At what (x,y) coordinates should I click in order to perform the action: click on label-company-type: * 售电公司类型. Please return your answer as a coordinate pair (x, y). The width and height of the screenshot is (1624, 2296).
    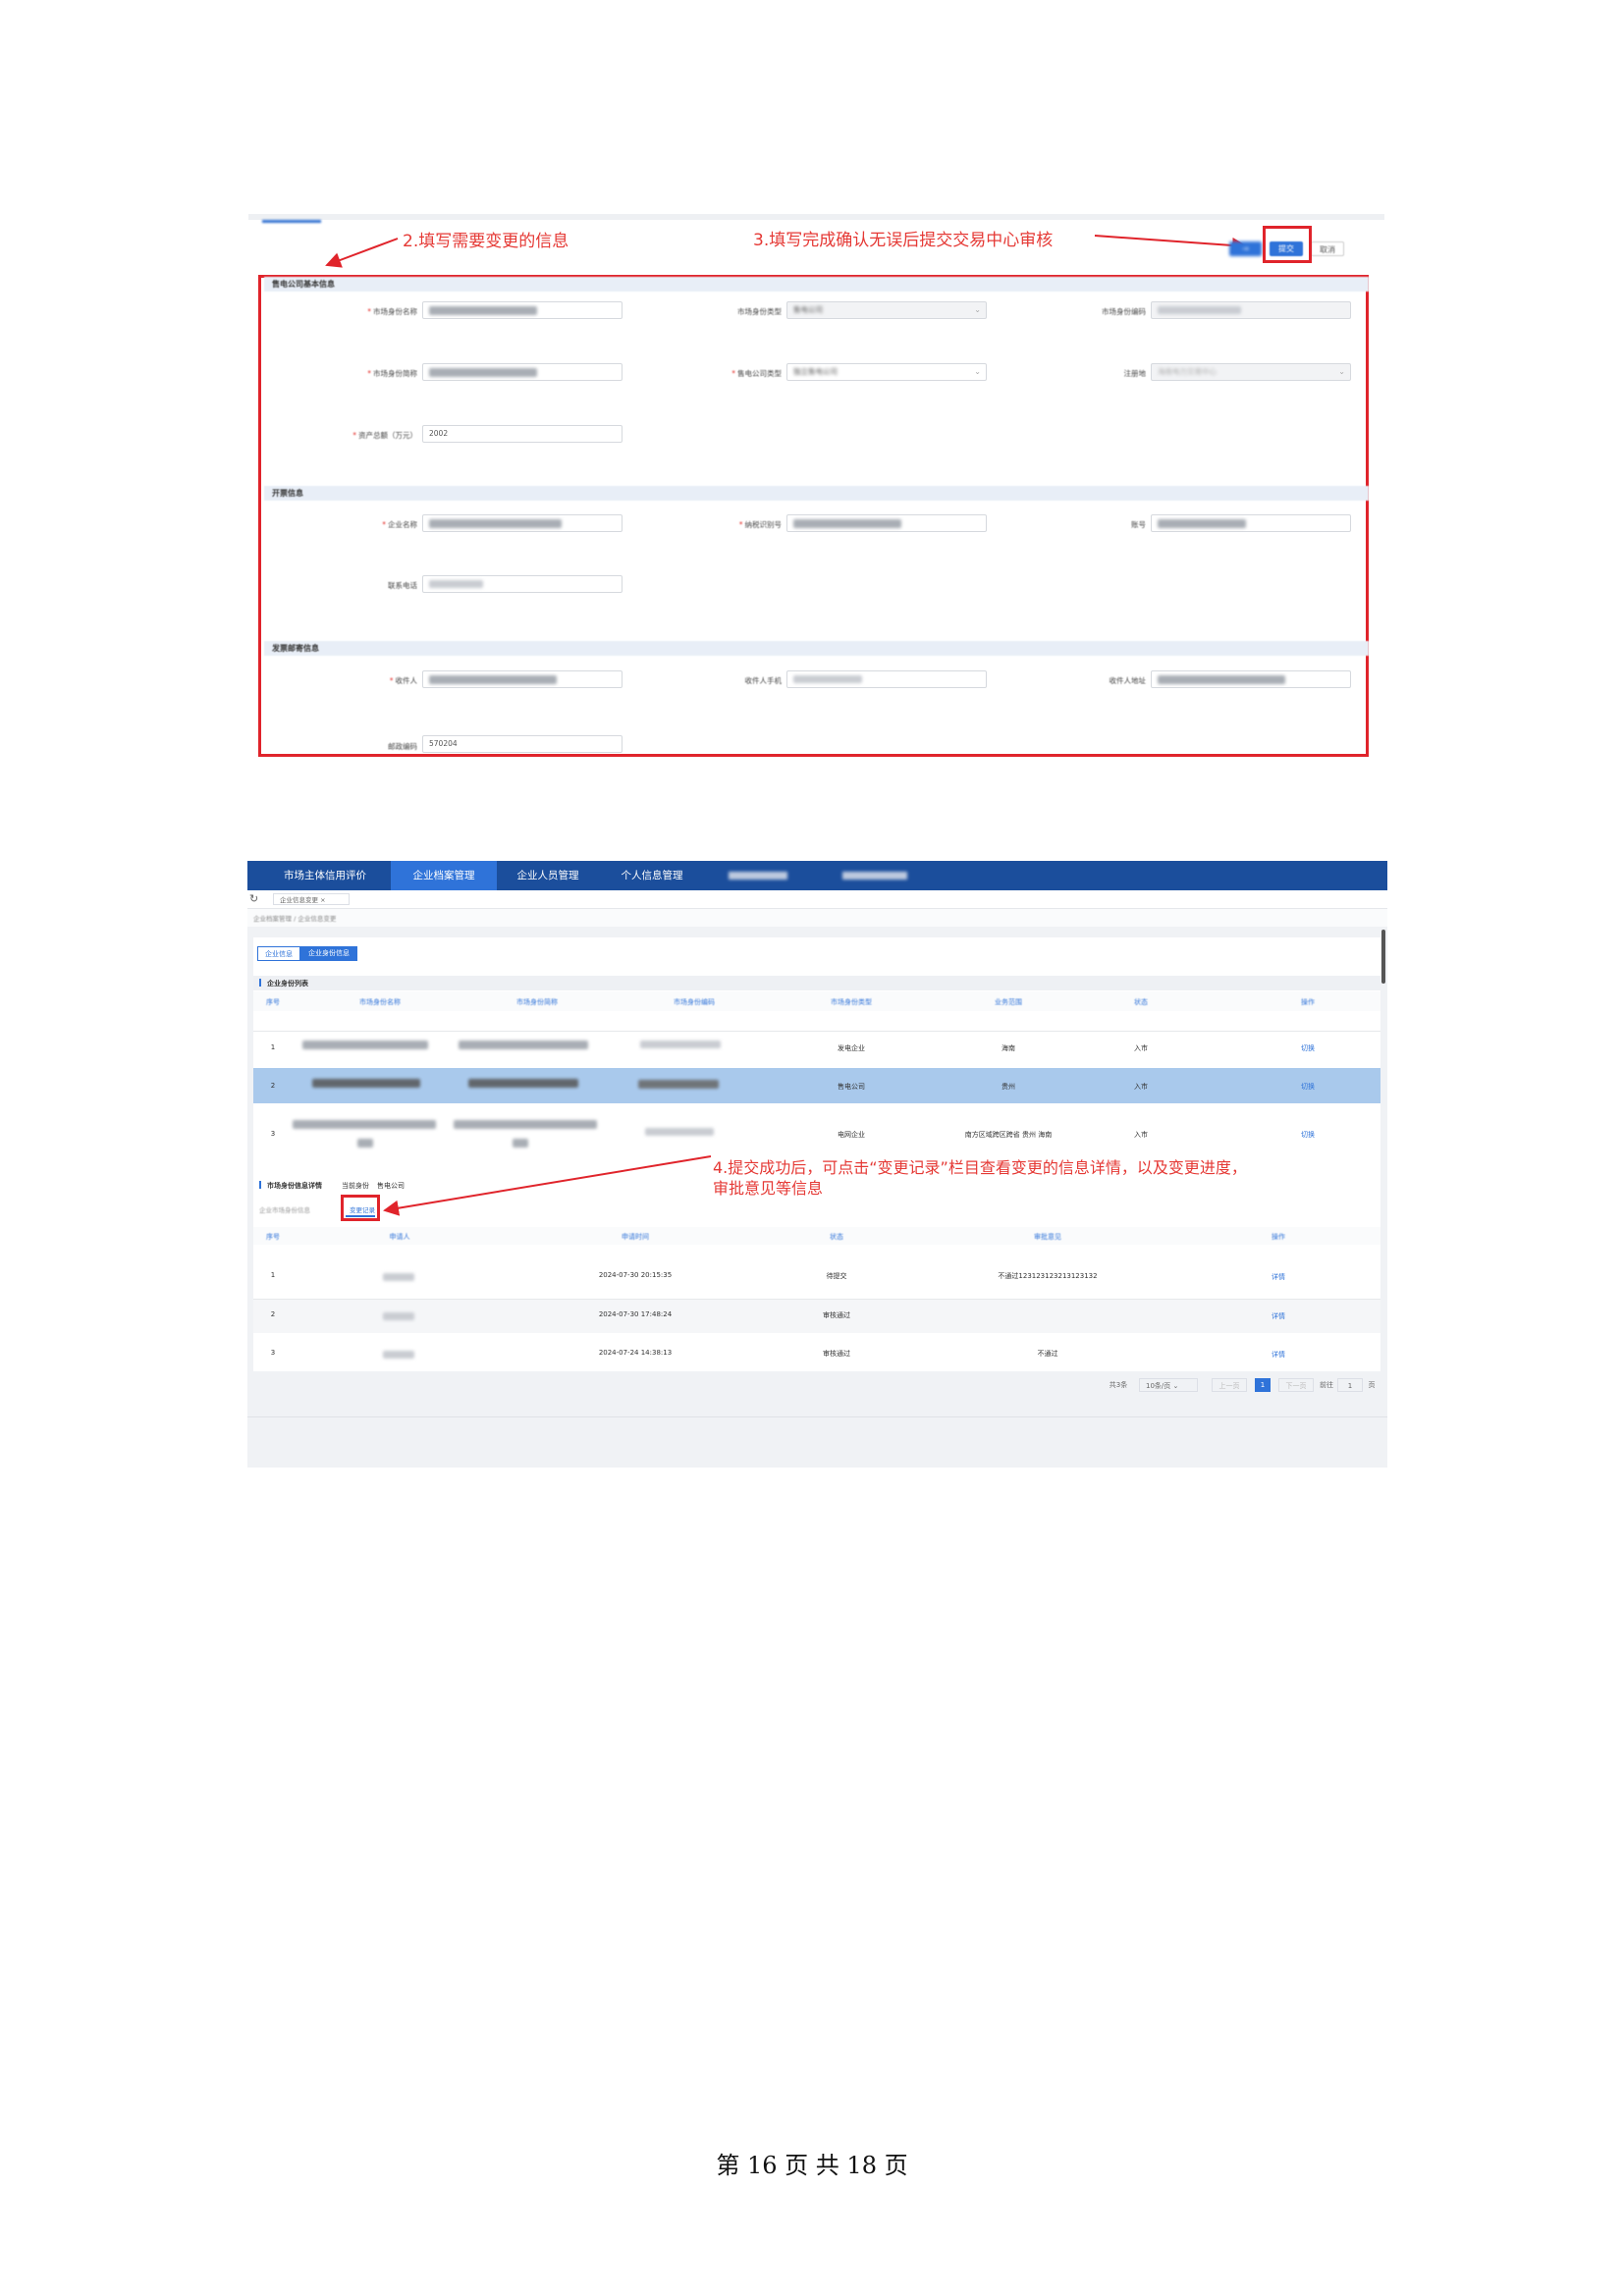
    Looking at the image, I should click on (756, 373).